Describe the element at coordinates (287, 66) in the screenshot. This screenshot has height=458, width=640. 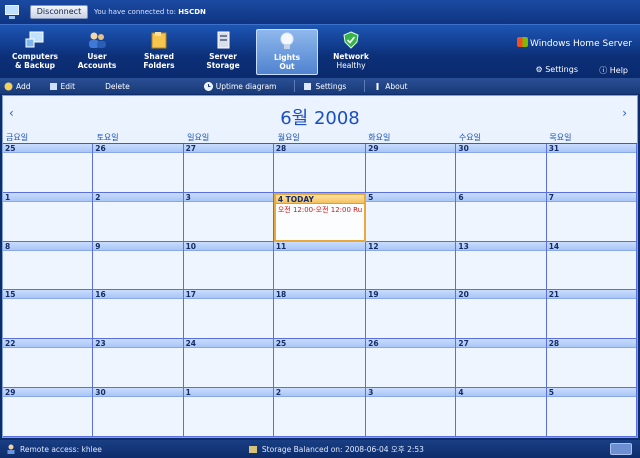
I see `tab-label-line2: Out` at that location.